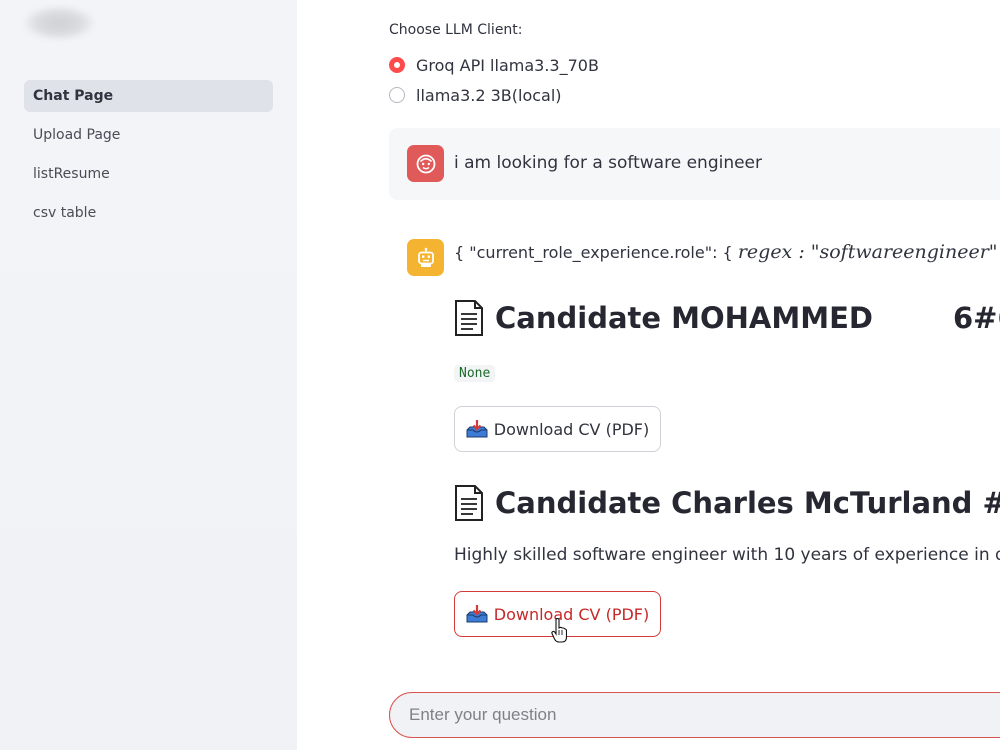  What do you see at coordinates (425, 257) in the screenshot?
I see `robot-icon` at bounding box center [425, 257].